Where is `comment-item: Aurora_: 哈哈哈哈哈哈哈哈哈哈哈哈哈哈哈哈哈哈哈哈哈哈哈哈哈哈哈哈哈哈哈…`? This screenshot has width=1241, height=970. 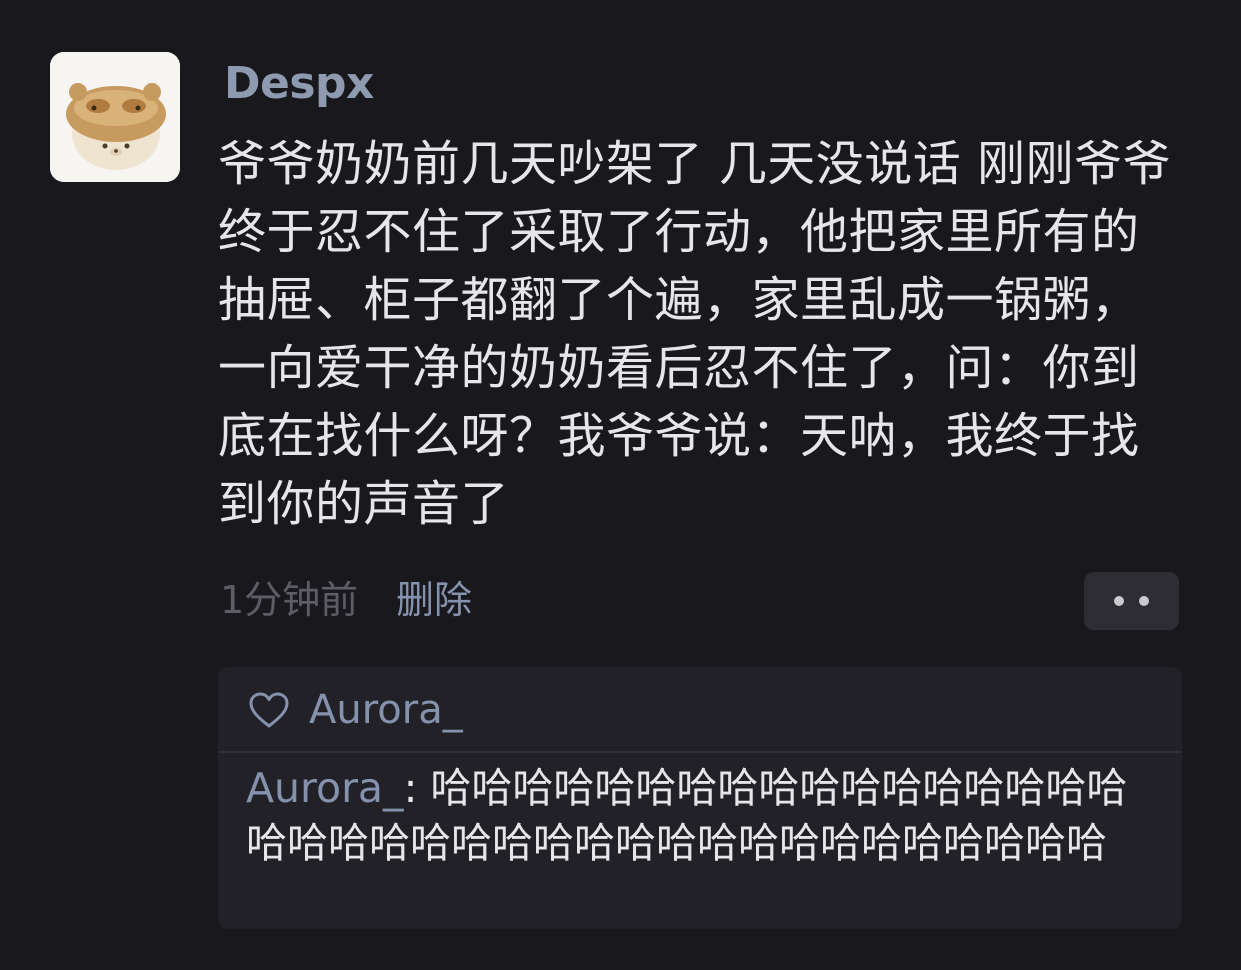
comment-item: Aurora_: 哈哈哈哈哈哈哈哈哈哈哈哈哈哈哈哈哈哈哈哈哈哈哈哈哈哈哈哈哈哈哈… is located at coordinates (706, 816).